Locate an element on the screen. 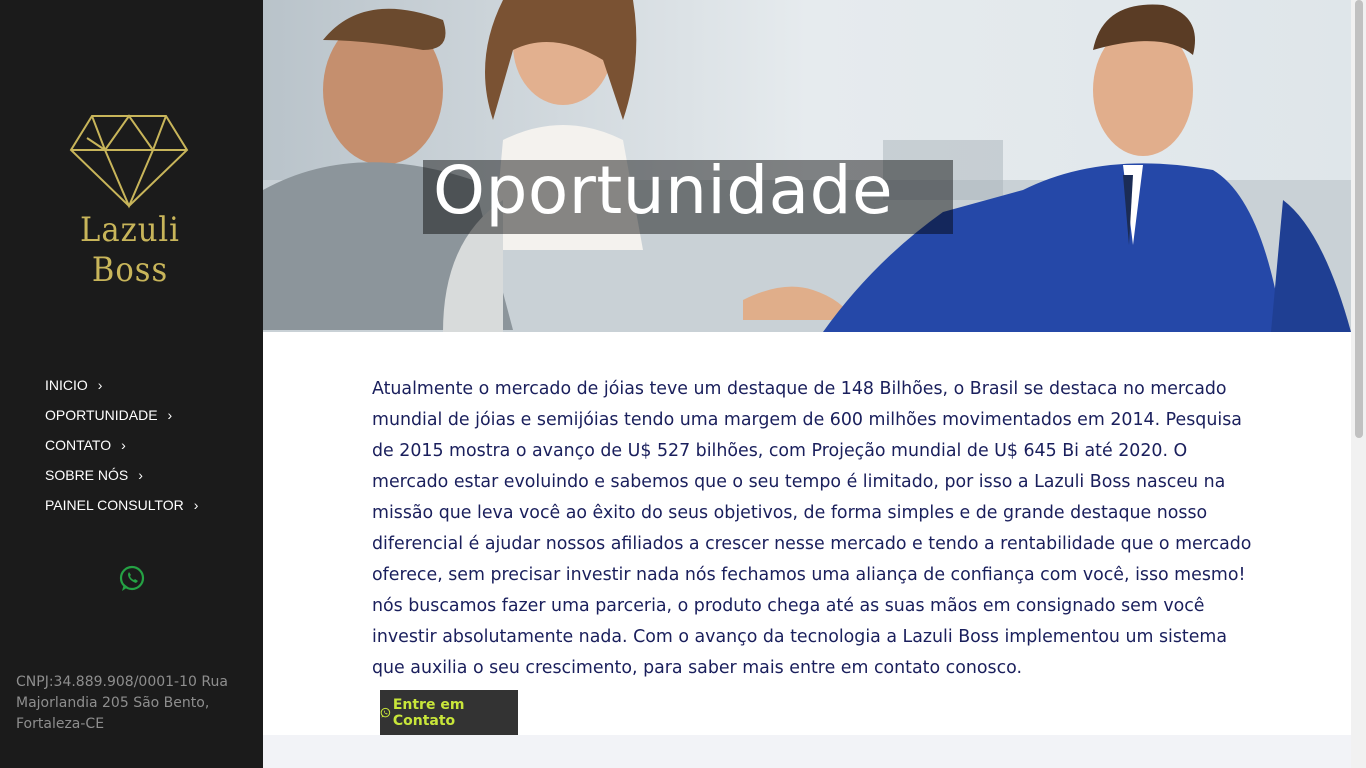 The height and width of the screenshot is (768, 1366). nav-item-painel-consultor: PAINEL CONSULTOR › is located at coordinates (121, 509).